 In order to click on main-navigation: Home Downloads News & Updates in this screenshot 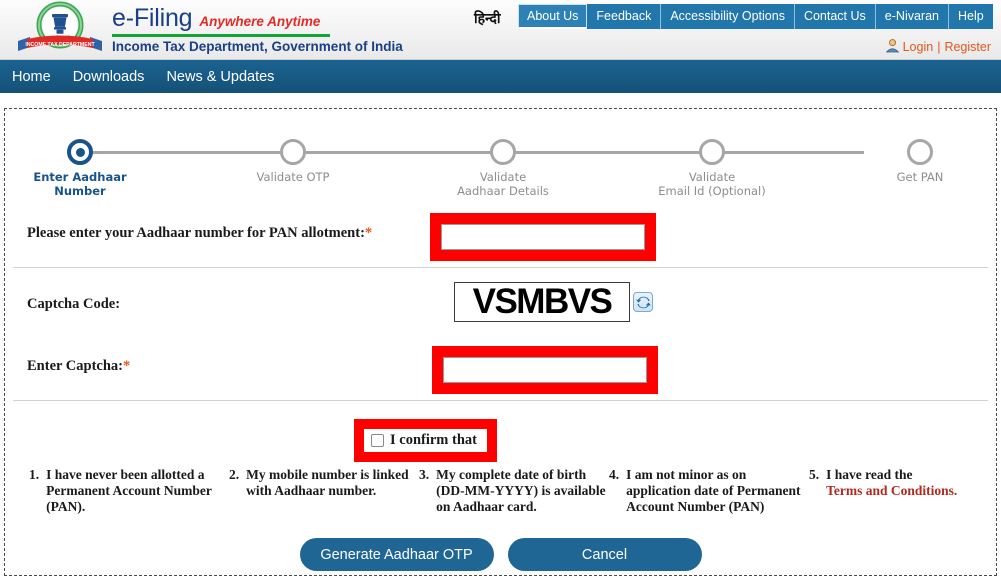, I will do `click(500, 76)`.